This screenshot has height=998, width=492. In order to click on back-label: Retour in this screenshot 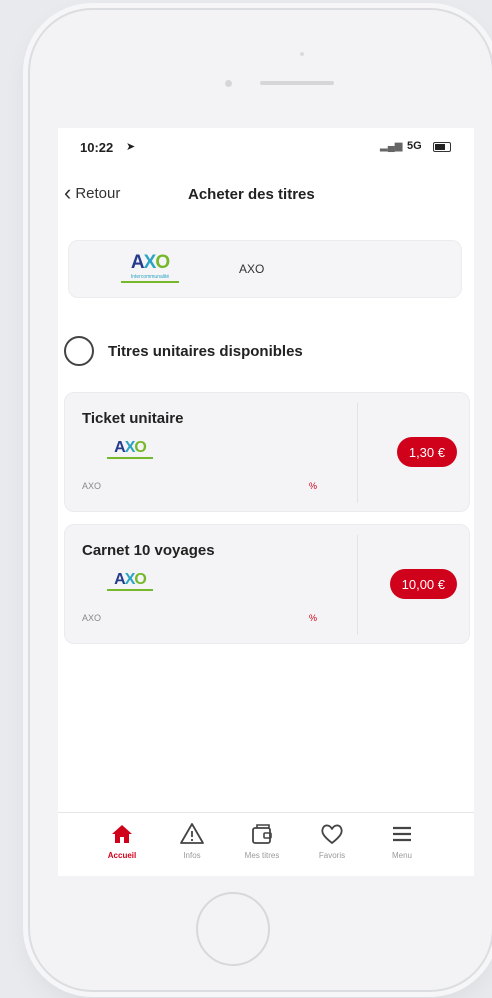, I will do `click(98, 193)`.